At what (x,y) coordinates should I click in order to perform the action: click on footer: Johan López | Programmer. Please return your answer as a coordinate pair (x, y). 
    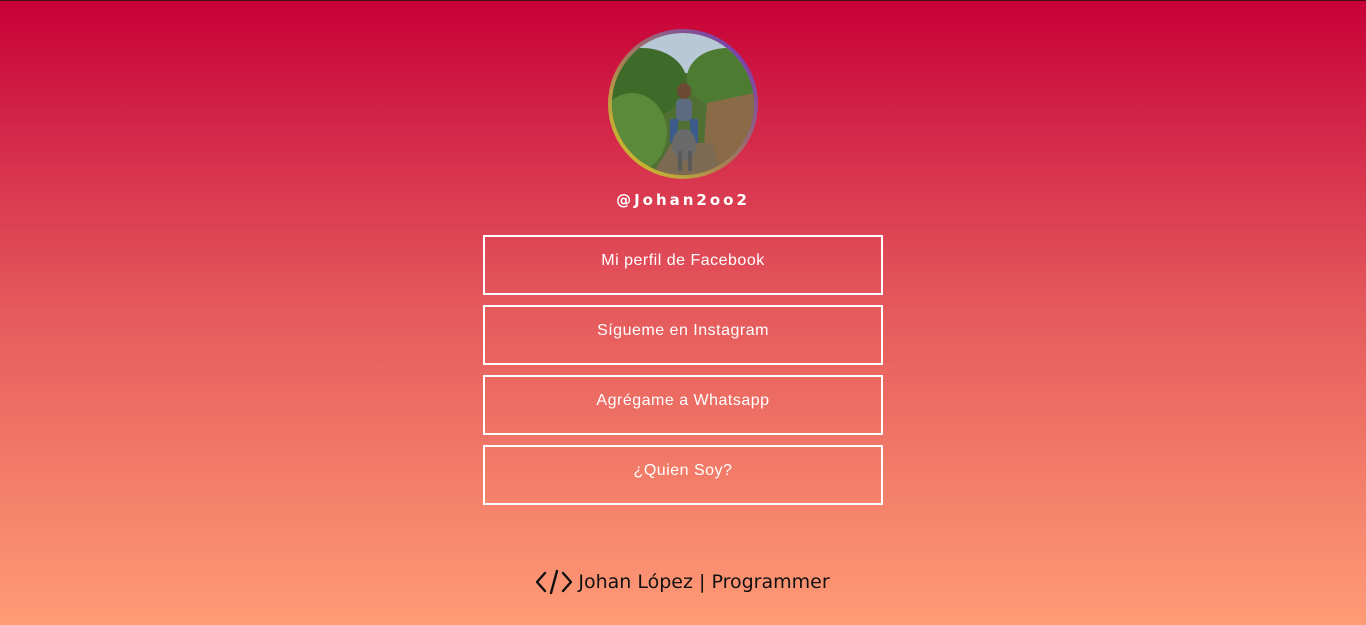
    Looking at the image, I should click on (683, 582).